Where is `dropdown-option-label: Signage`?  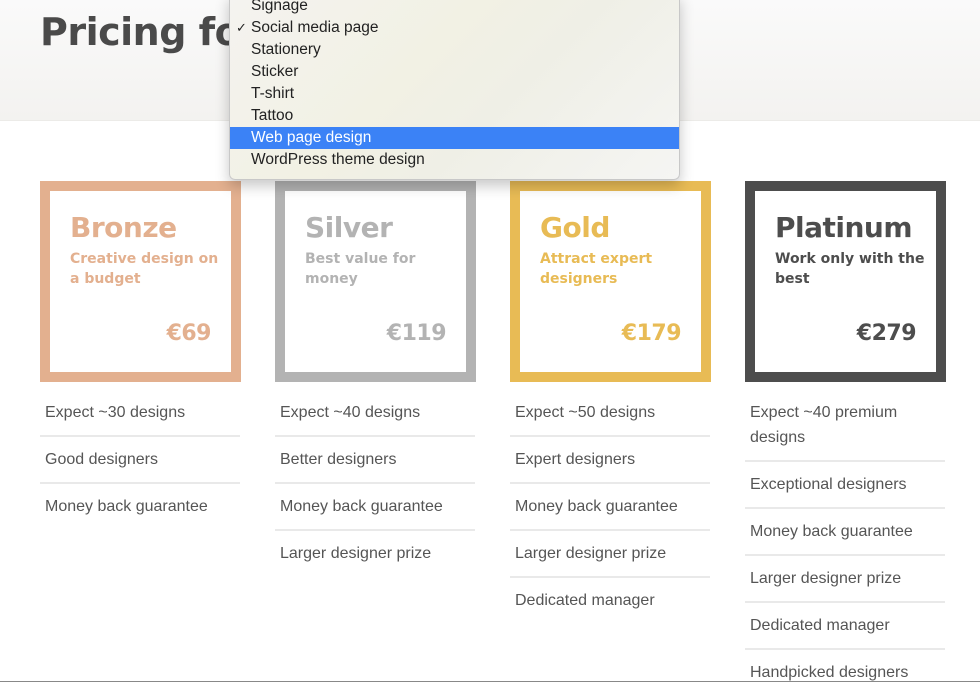 dropdown-option-label: Signage is located at coordinates (279, 7).